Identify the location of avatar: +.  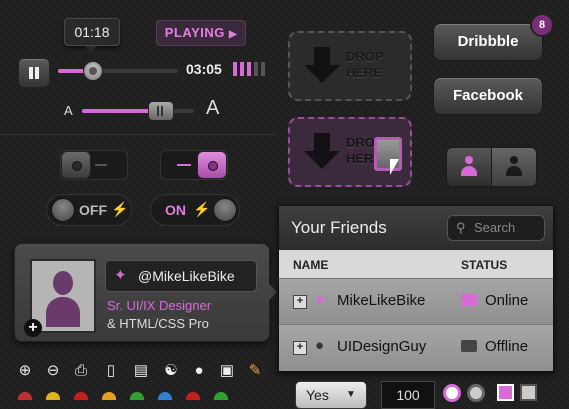
(60, 298).